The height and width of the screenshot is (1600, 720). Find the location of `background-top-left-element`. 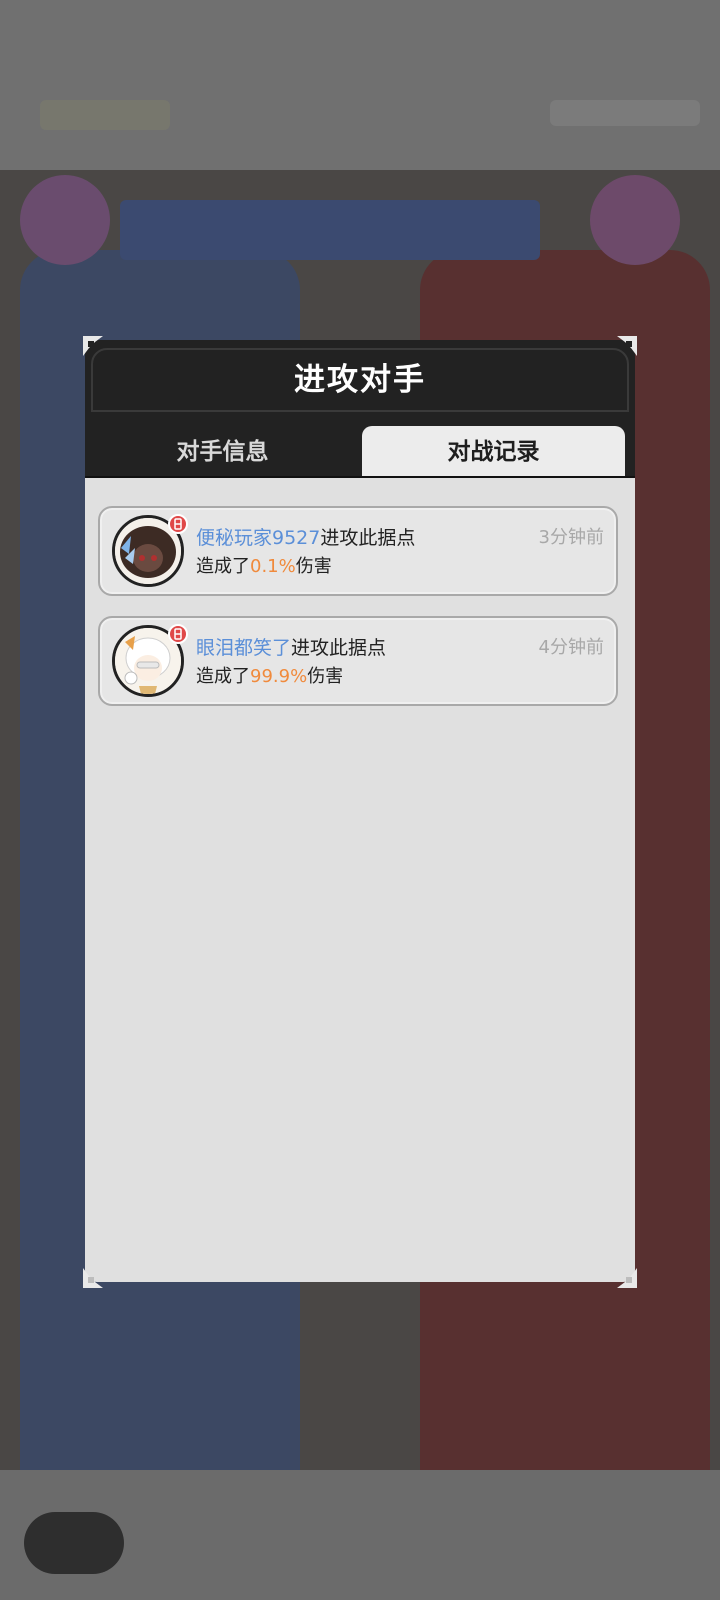

background-top-left-element is located at coordinates (105, 115).